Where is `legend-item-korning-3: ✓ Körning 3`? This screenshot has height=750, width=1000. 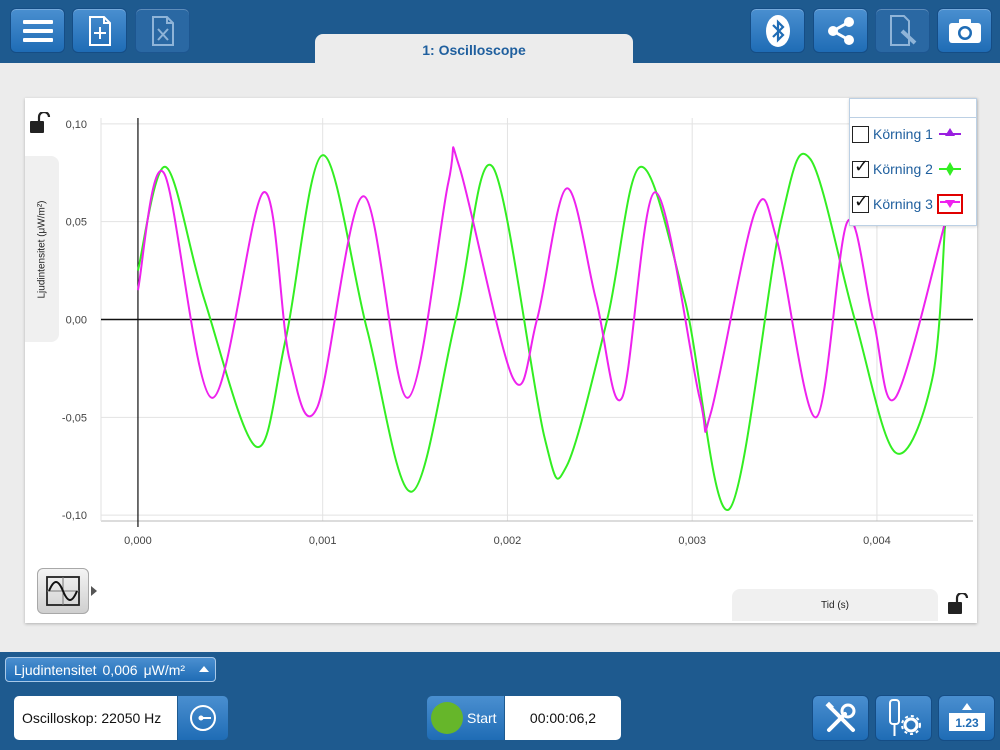 legend-item-korning-3: ✓ Körning 3 is located at coordinates (913, 204).